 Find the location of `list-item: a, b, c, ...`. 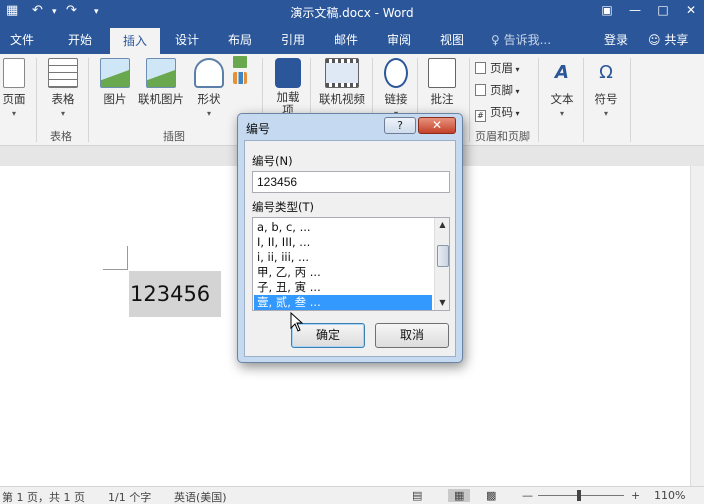

list-item: a, b, c, ... is located at coordinates (343, 227).